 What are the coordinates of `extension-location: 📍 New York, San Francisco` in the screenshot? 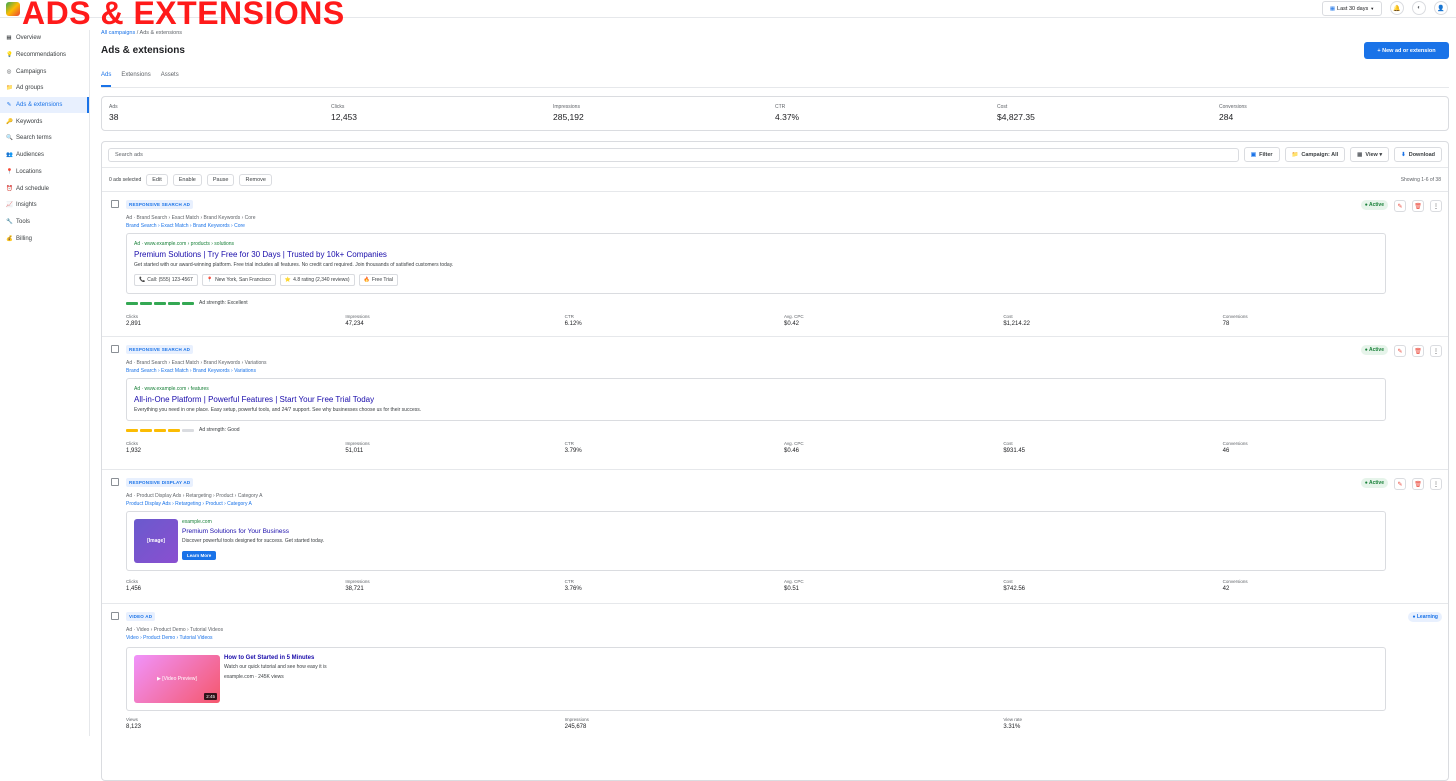 It's located at (238, 280).